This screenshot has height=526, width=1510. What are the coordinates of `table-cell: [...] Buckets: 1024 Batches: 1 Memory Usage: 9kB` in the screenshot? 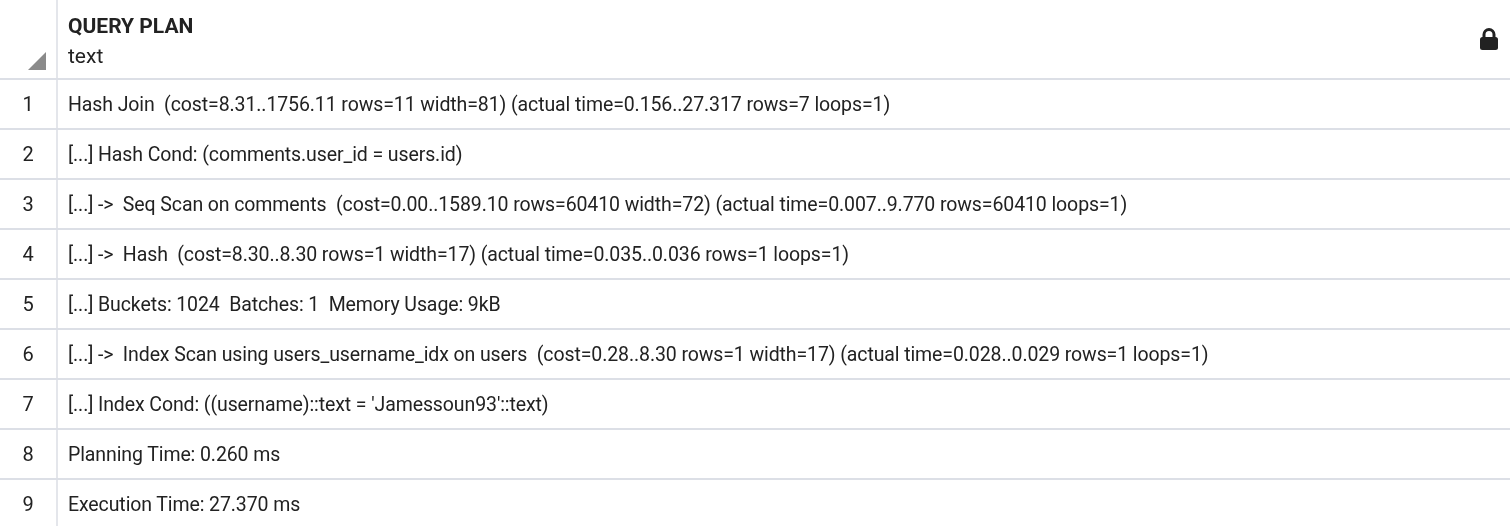 It's located at (284, 304).